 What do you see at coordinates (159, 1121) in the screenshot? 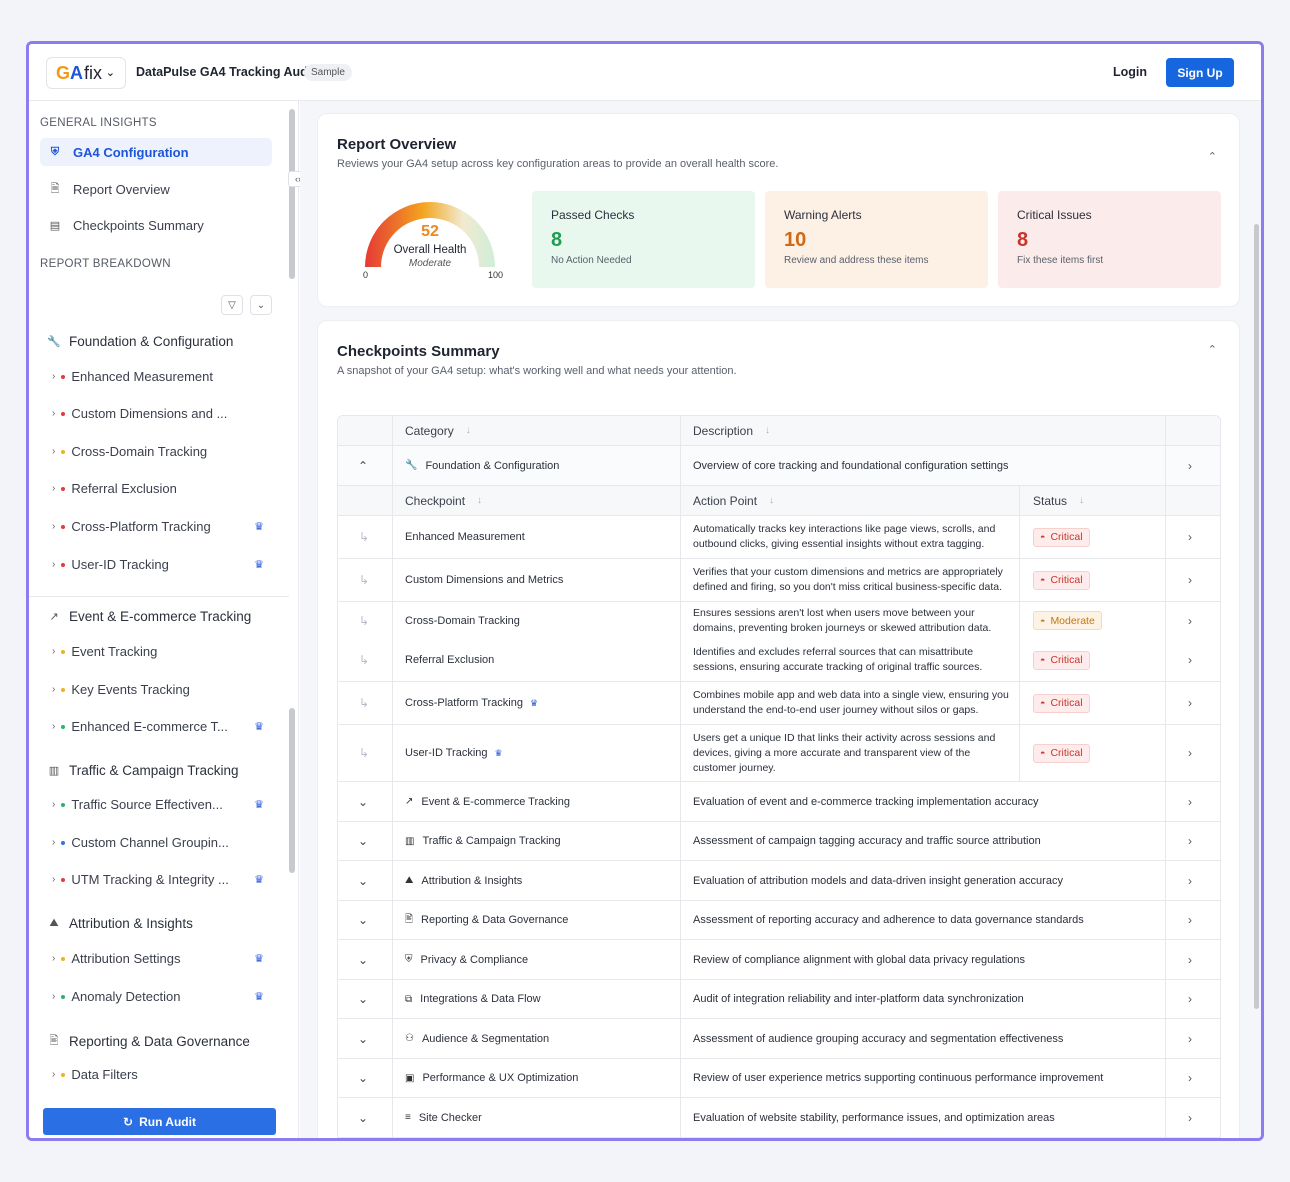
I see `run-audit-button: ↻ Run Audit` at bounding box center [159, 1121].